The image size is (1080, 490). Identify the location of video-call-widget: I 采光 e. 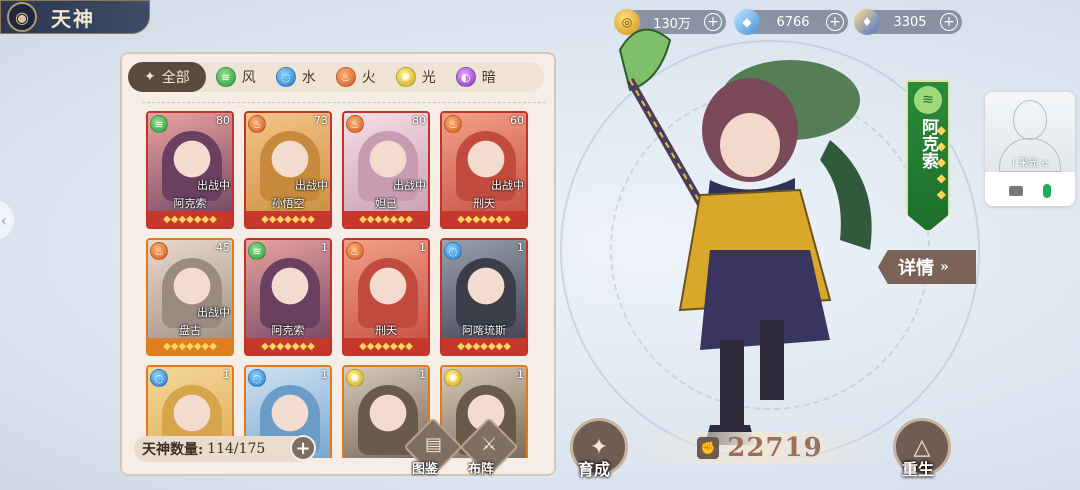
(1030, 149).